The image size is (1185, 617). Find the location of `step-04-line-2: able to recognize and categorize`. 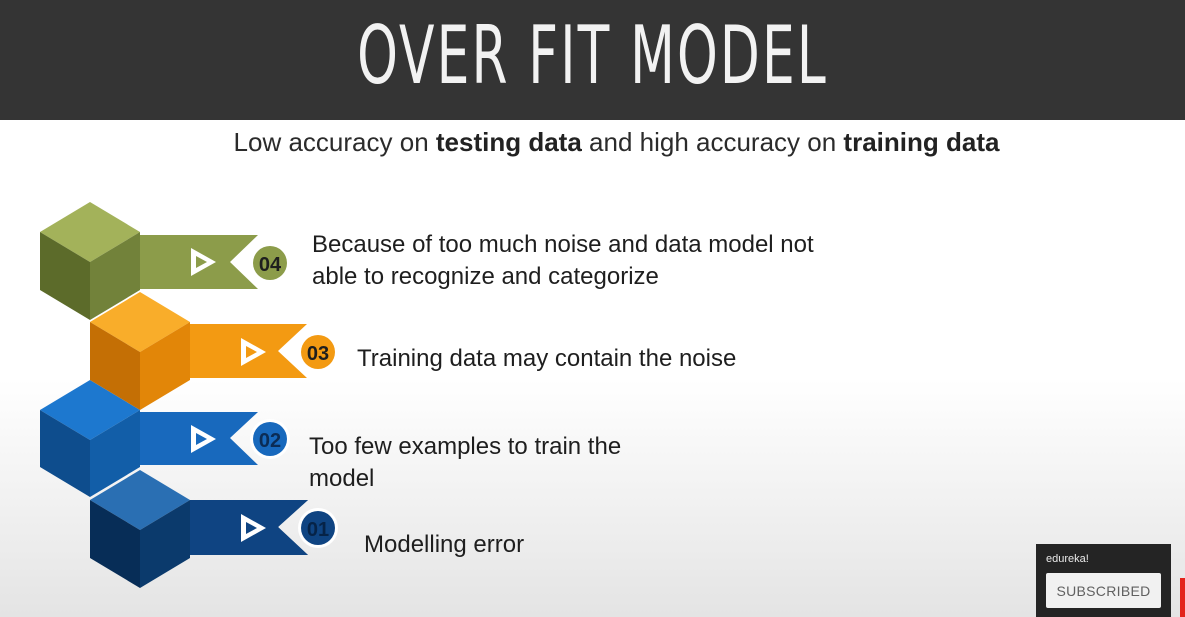

step-04-line-2: able to recognize and categorize is located at coordinates (485, 276).